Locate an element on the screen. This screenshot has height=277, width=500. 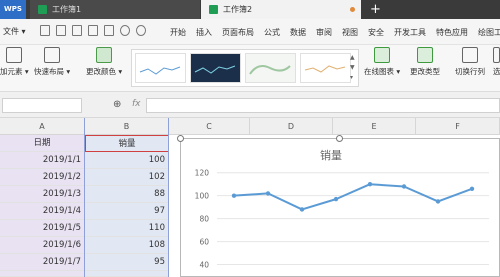
name-box is located at coordinates (42, 105).